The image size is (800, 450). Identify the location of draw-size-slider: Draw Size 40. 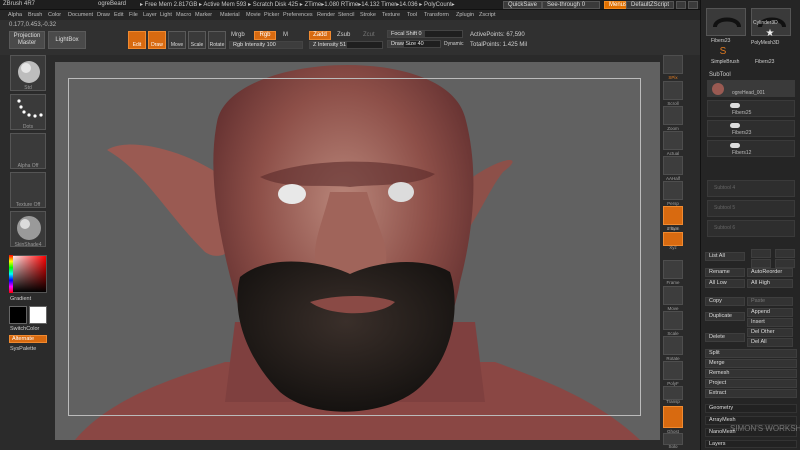
(414, 44).